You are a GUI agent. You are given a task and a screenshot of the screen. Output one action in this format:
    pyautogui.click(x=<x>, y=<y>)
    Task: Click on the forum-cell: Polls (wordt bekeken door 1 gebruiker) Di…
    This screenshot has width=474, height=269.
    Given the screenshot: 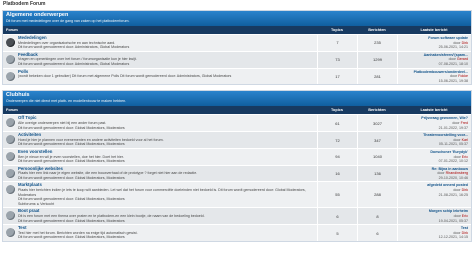 What is the action you would take?
    pyautogui.click(x=160, y=77)
    